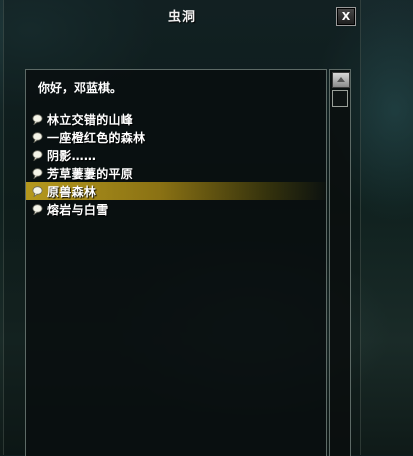  What do you see at coordinates (90, 119) in the screenshot?
I see `dialog-option-label: 林立交错的山峰` at bounding box center [90, 119].